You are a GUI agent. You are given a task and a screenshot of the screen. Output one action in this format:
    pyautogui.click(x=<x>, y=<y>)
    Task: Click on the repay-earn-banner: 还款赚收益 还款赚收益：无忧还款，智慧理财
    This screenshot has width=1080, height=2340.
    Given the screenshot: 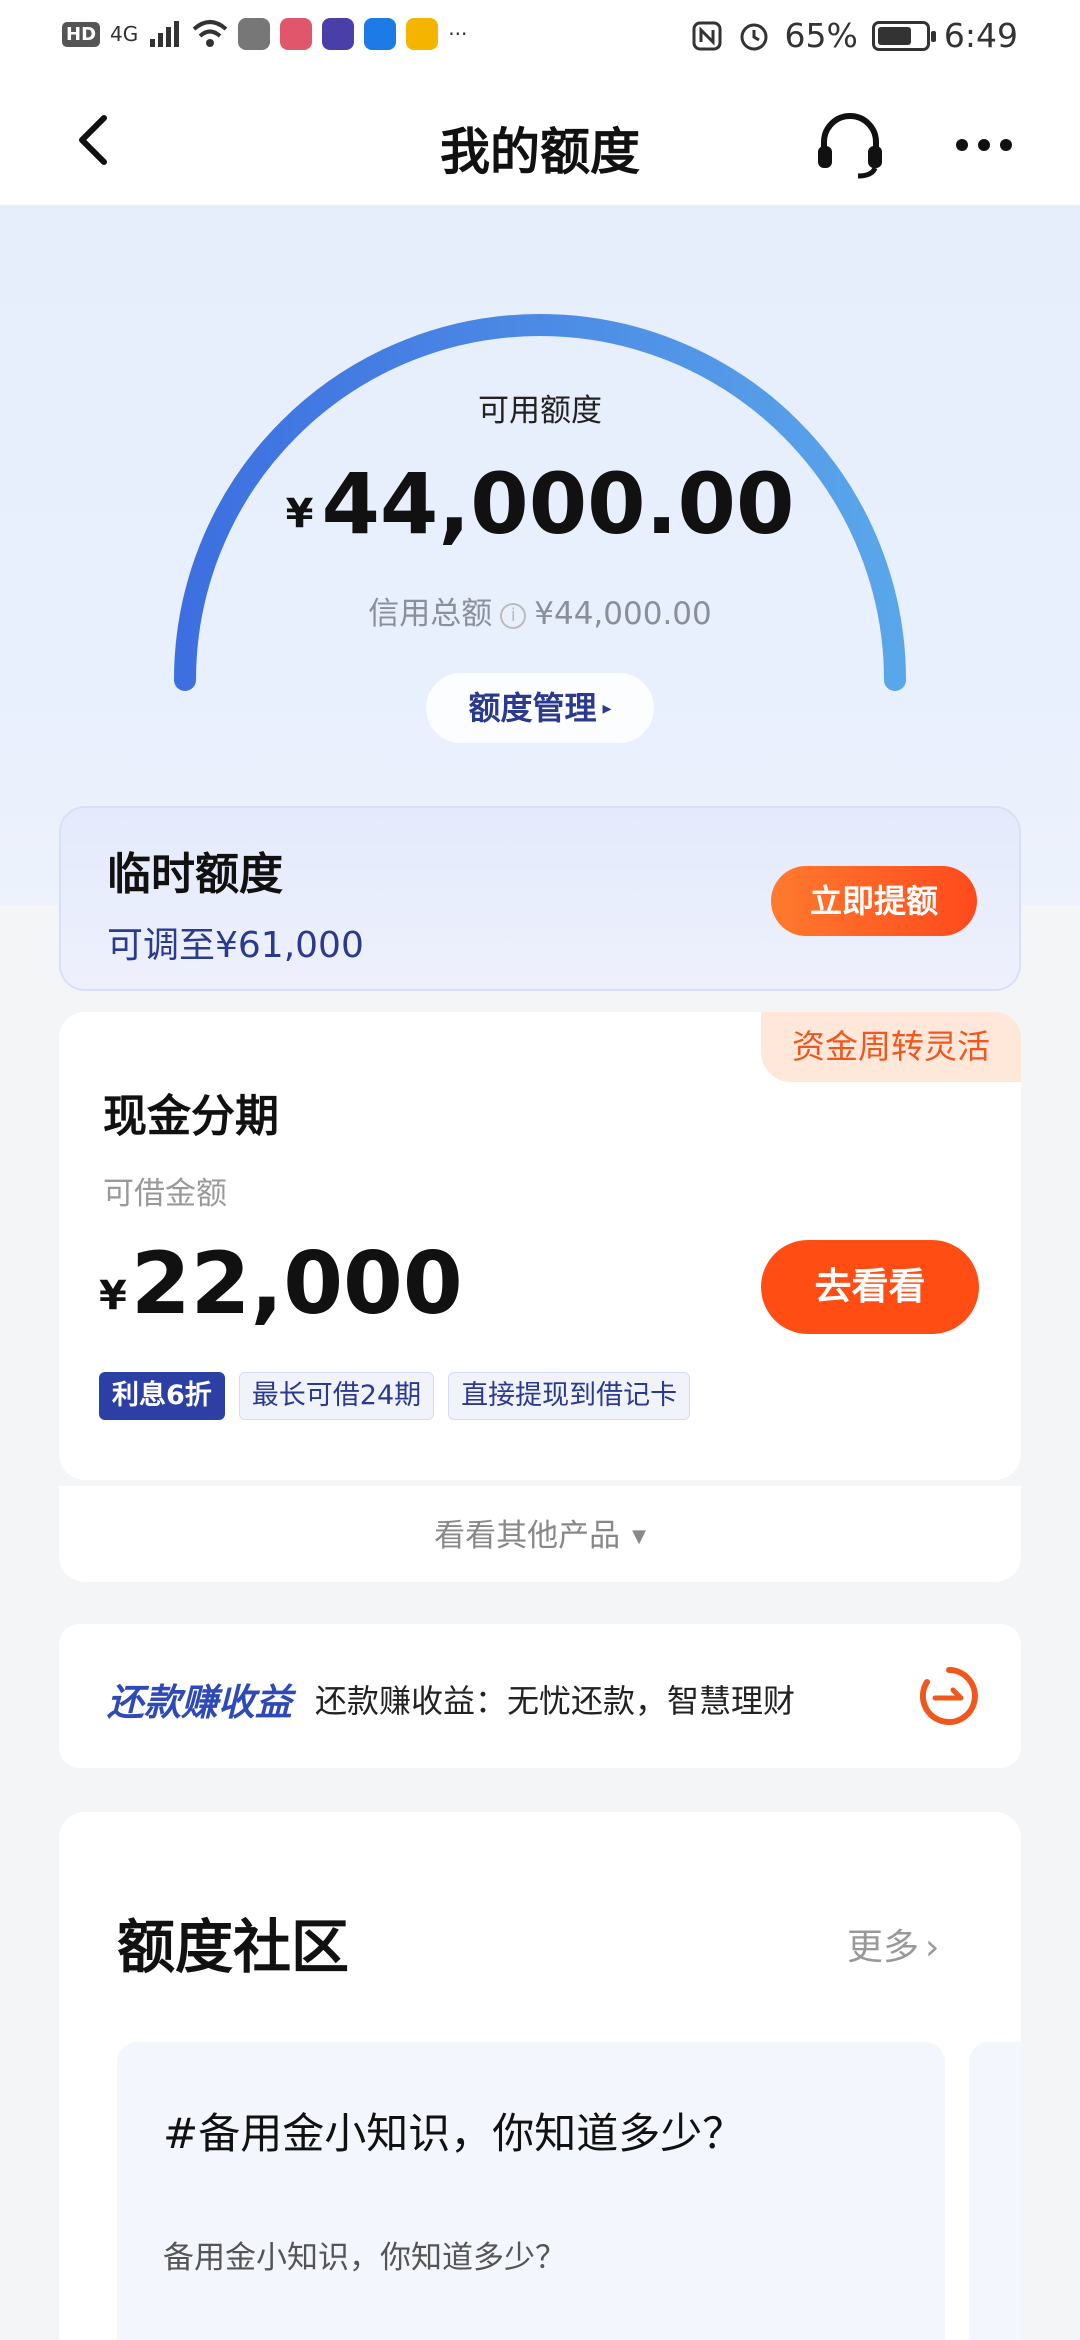 What is the action you would take?
    pyautogui.click(x=540, y=1696)
    